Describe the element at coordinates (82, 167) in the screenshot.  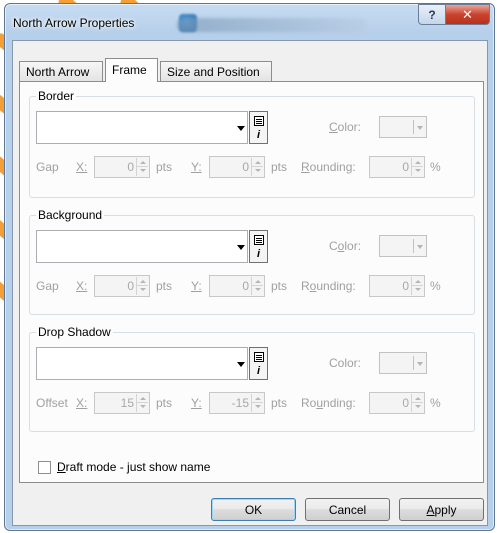
I see `border-x-label: X:` at that location.